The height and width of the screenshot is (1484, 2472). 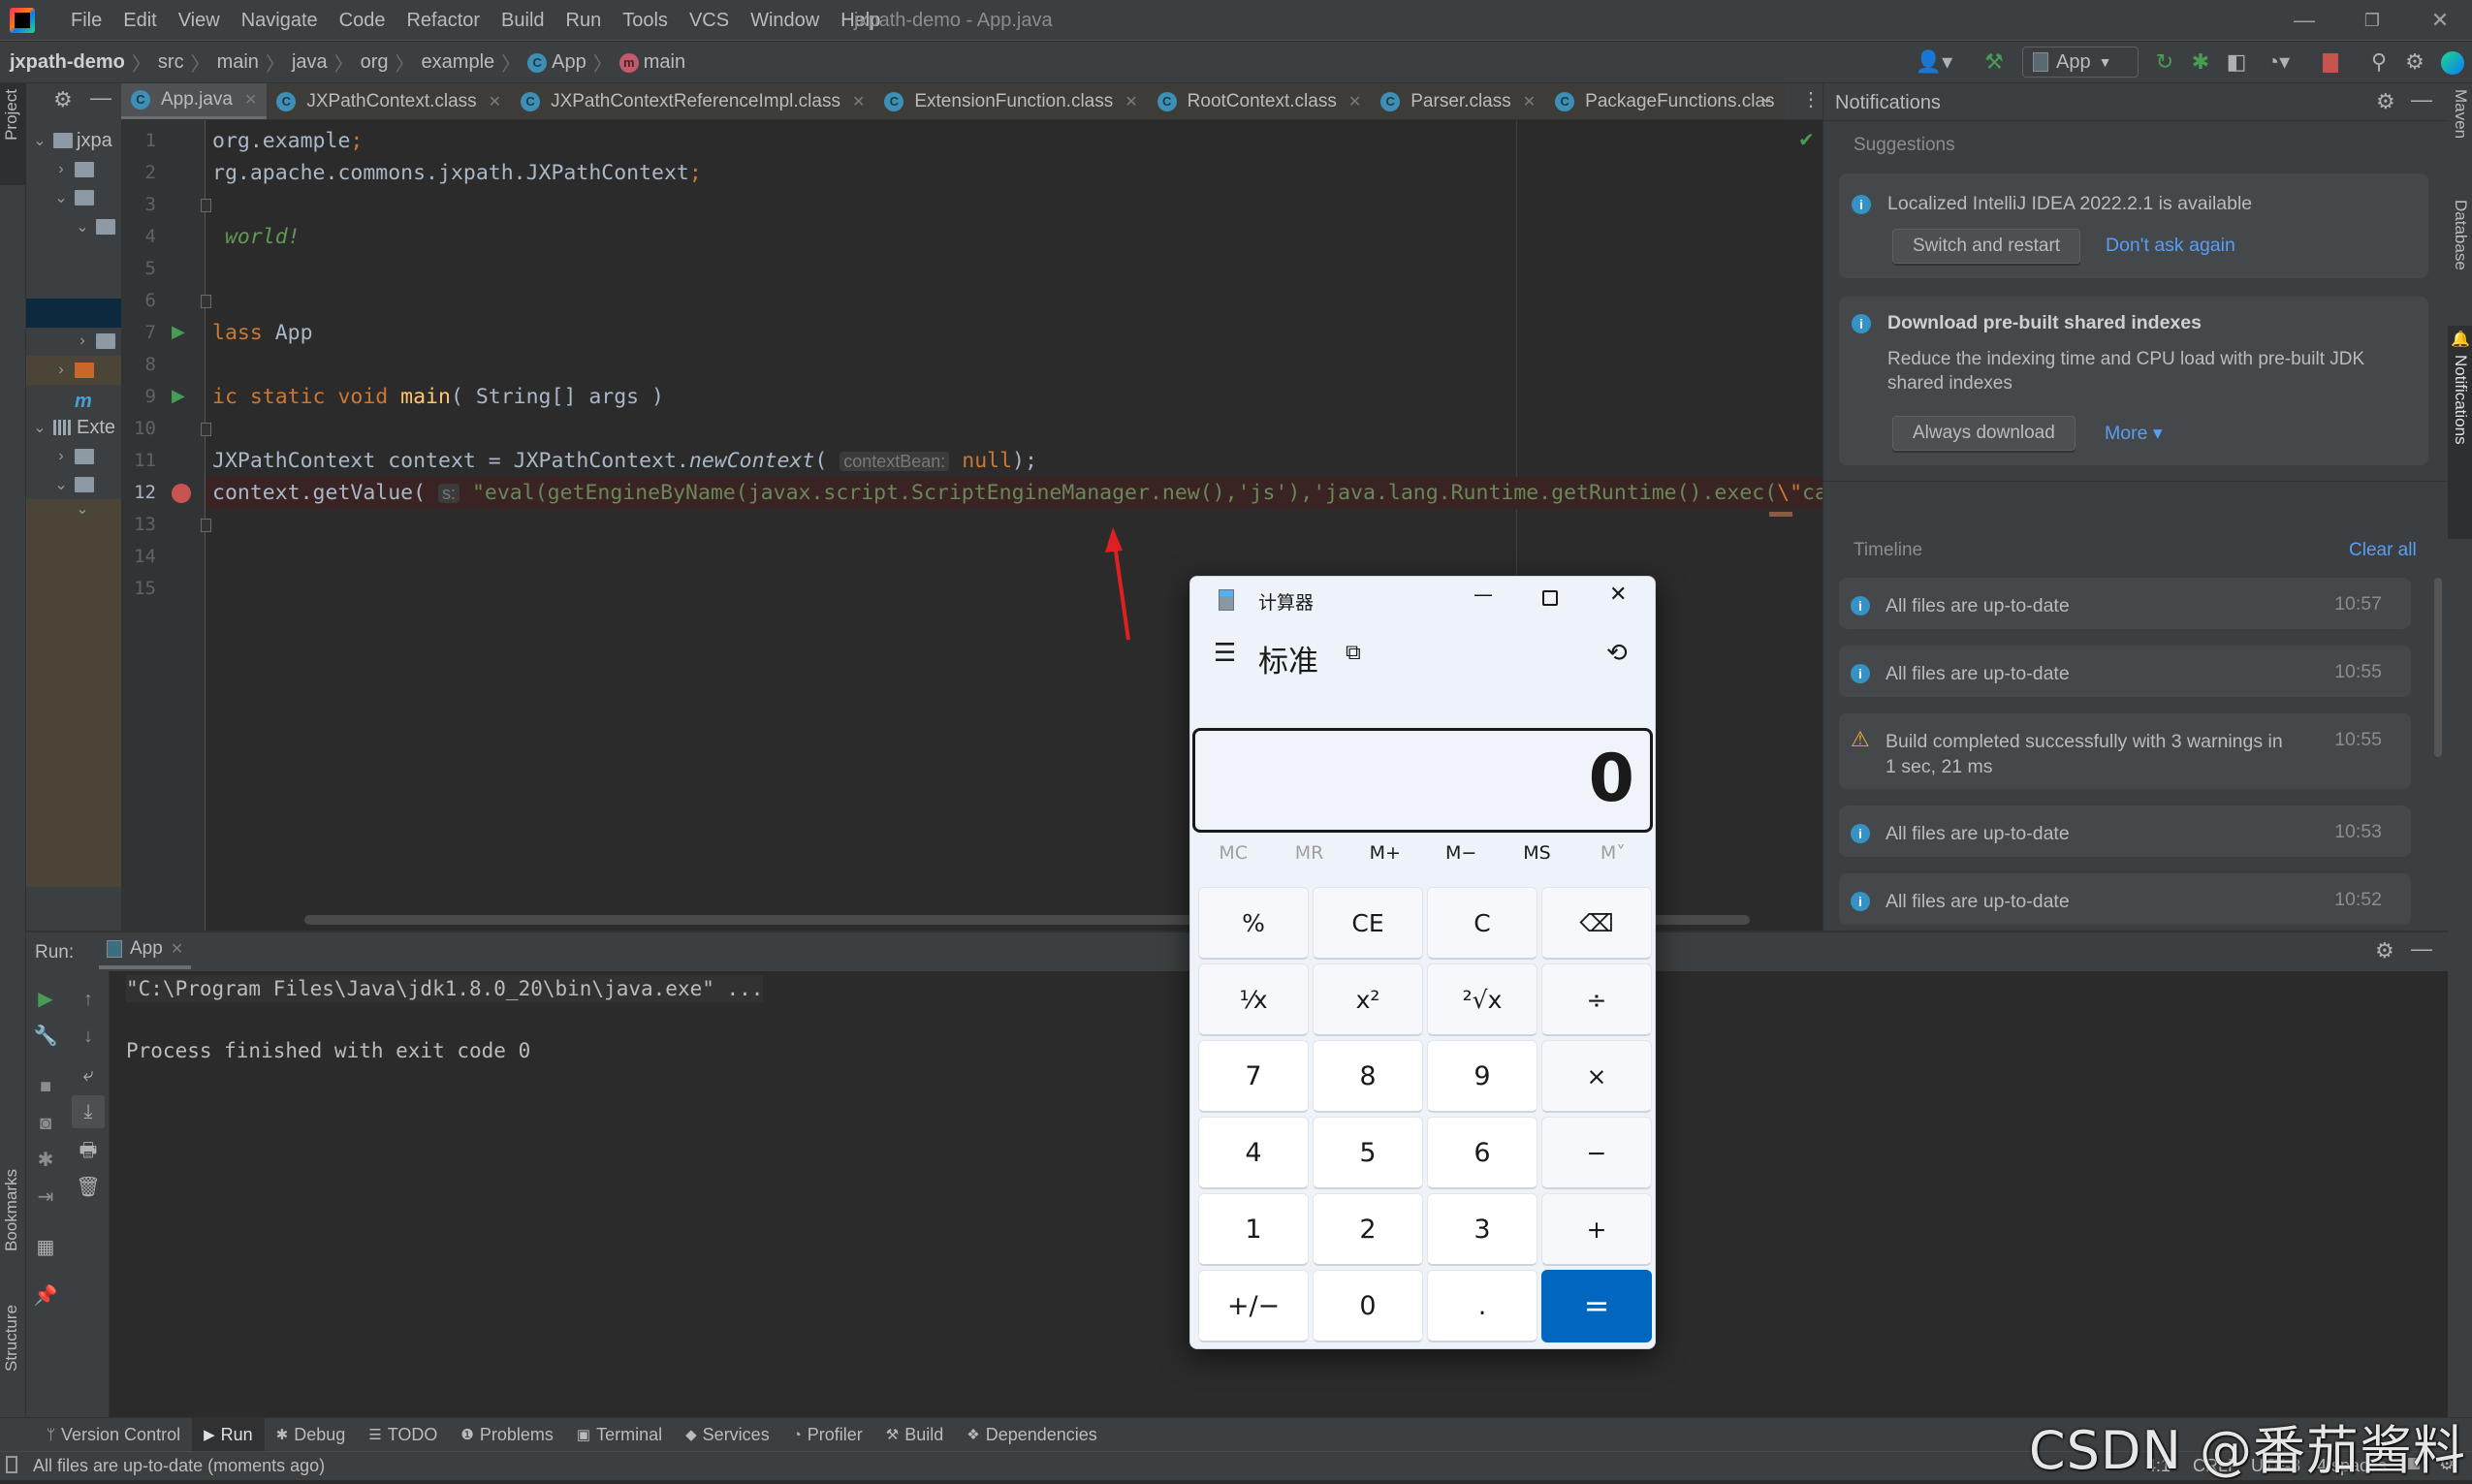 What do you see at coordinates (1482, 924) in the screenshot?
I see `key-clear: C` at bounding box center [1482, 924].